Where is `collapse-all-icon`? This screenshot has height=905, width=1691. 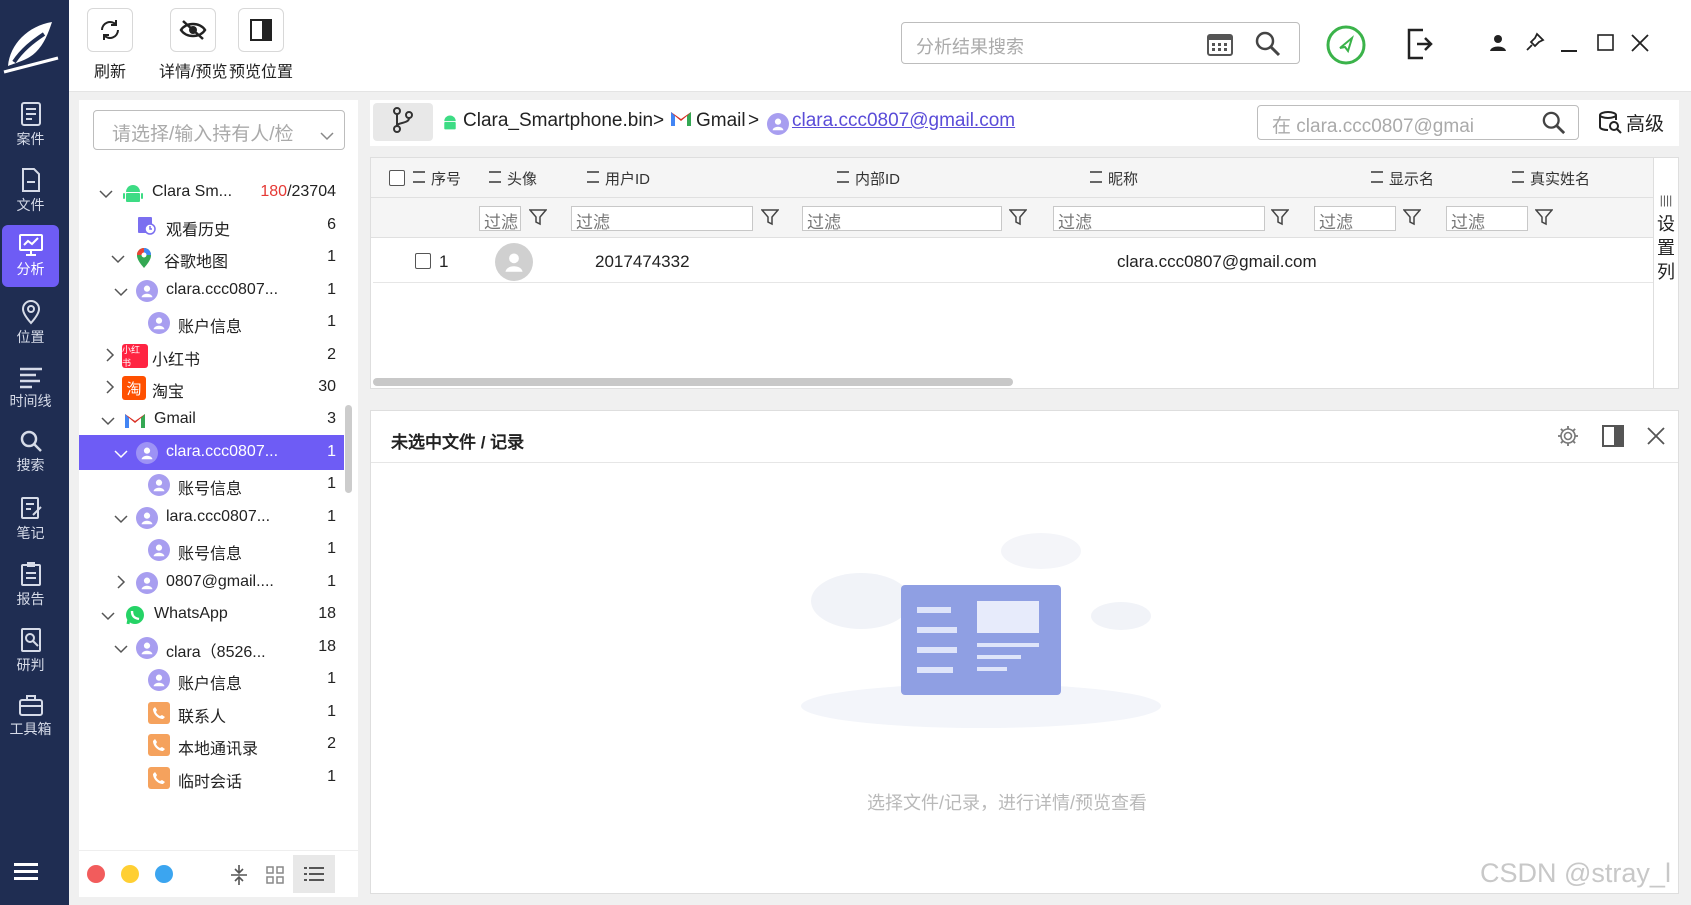 collapse-all-icon is located at coordinates (239, 877).